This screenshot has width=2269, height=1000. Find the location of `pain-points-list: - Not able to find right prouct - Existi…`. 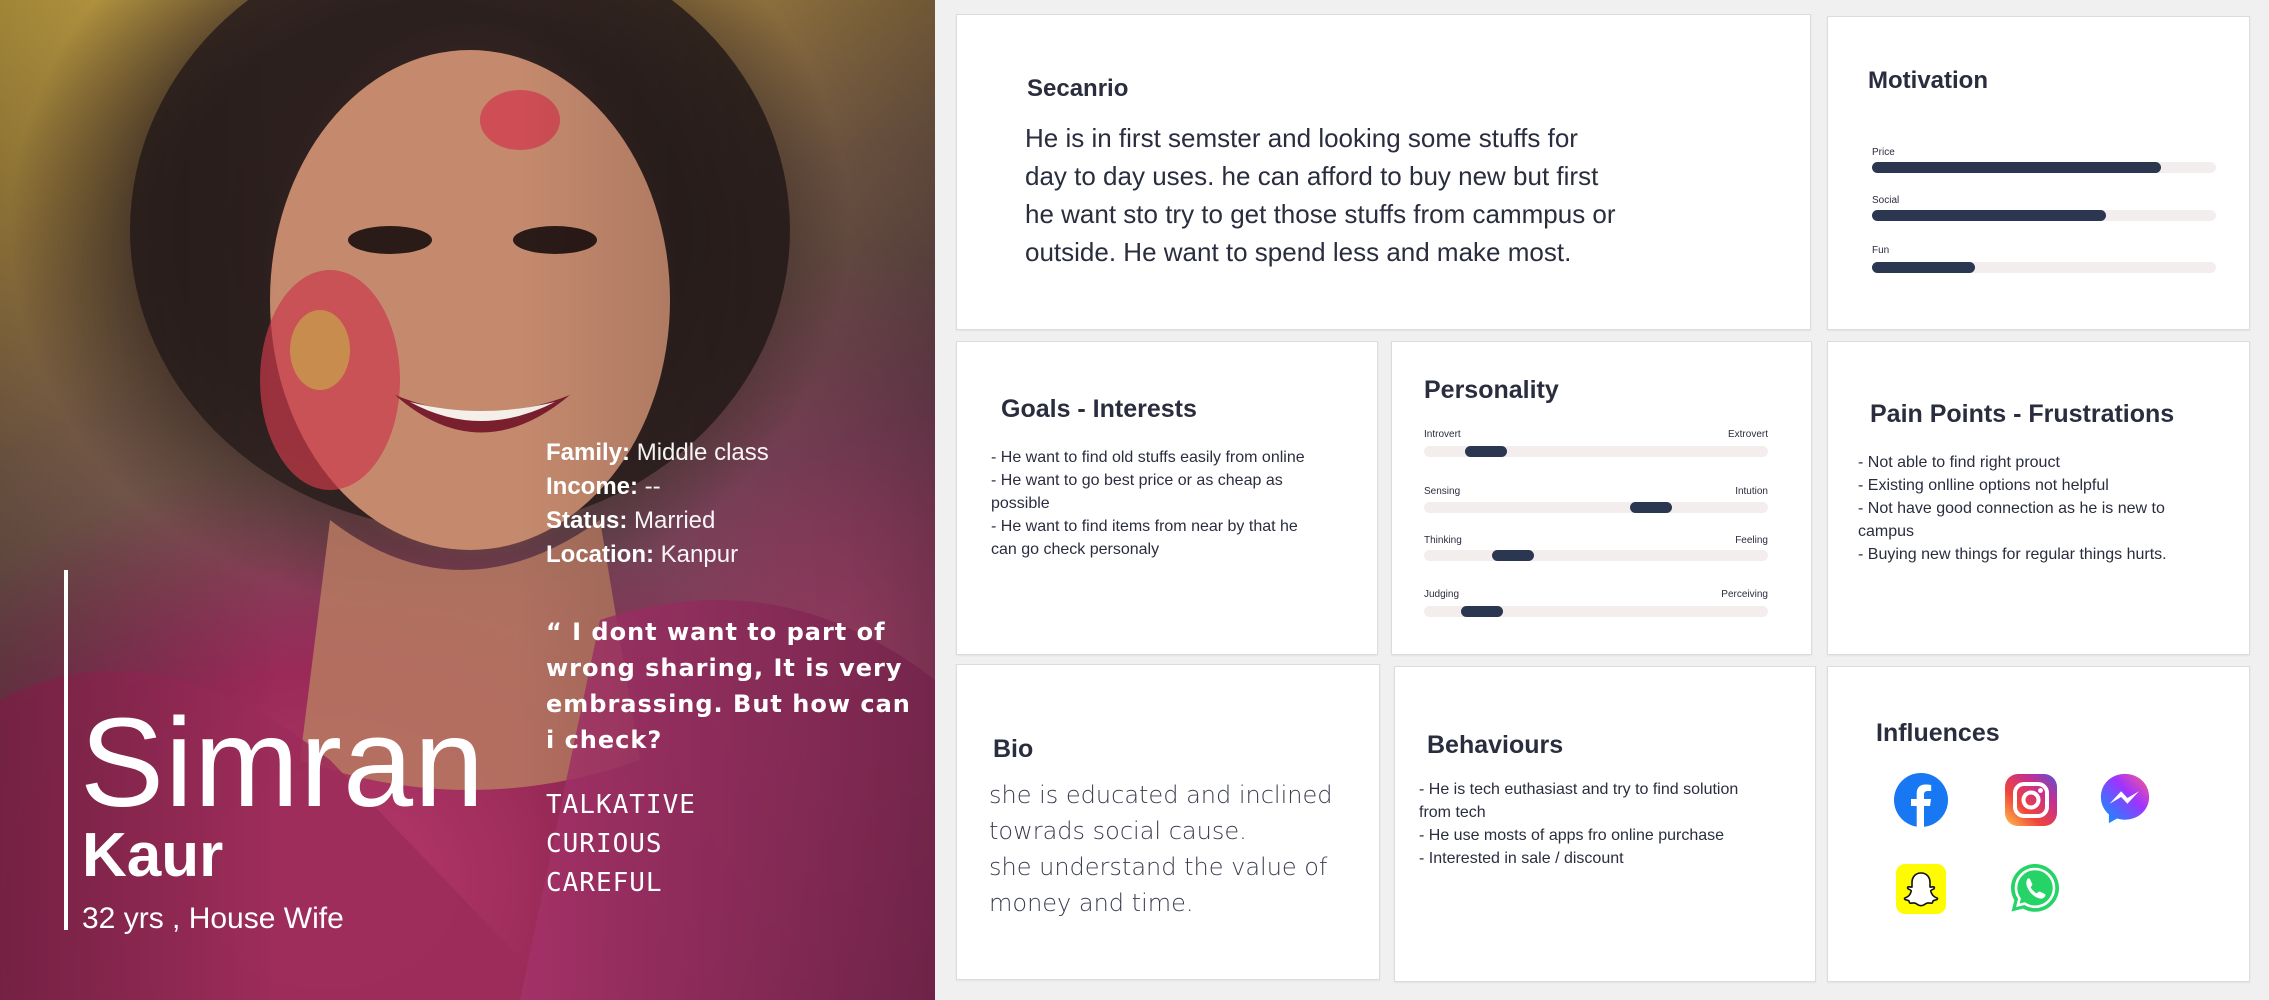

pain-points-list: - Not able to find right prouct - Existi… is located at coordinates (2012, 508).